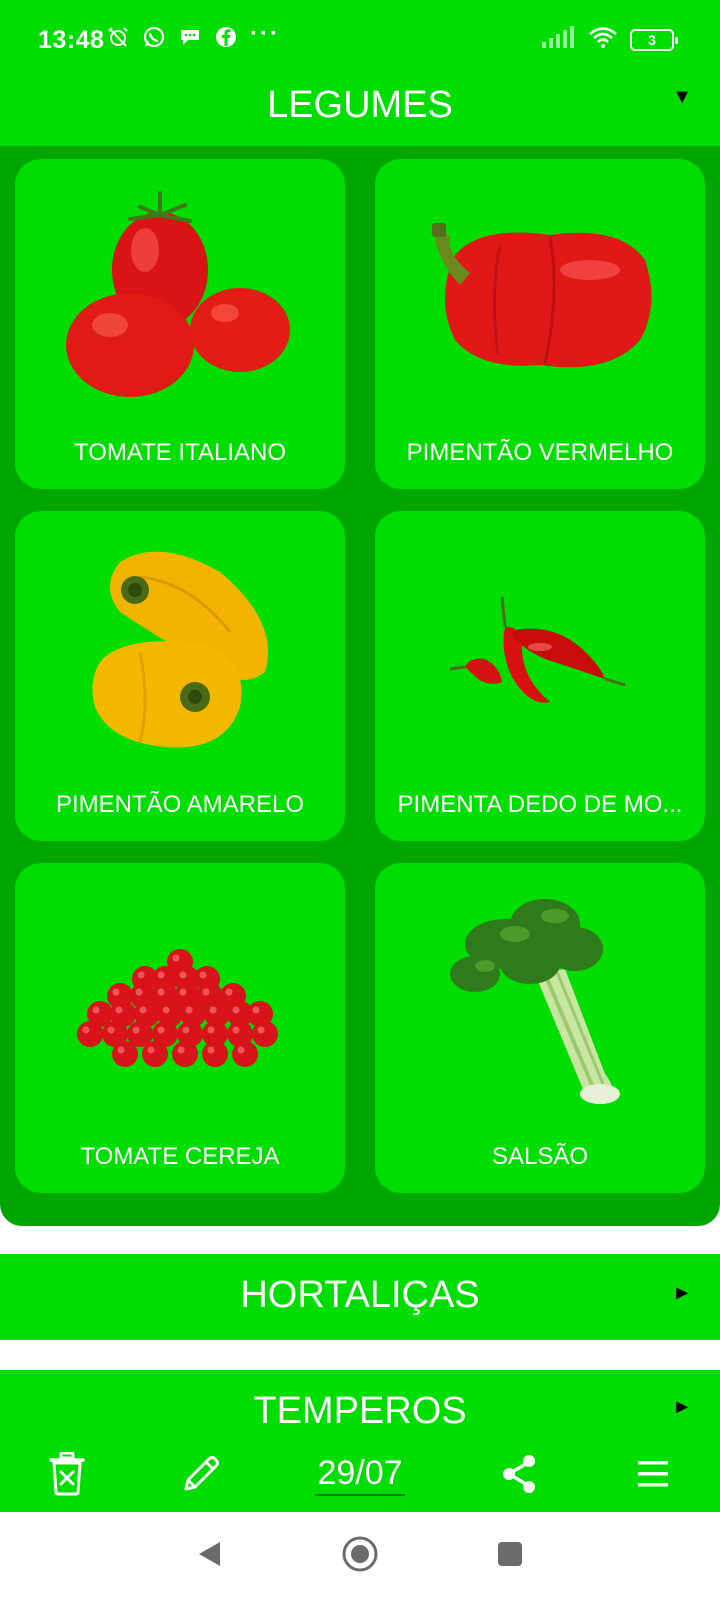  I want to click on product-label: TOMATE CEREJA, so click(180, 1156).